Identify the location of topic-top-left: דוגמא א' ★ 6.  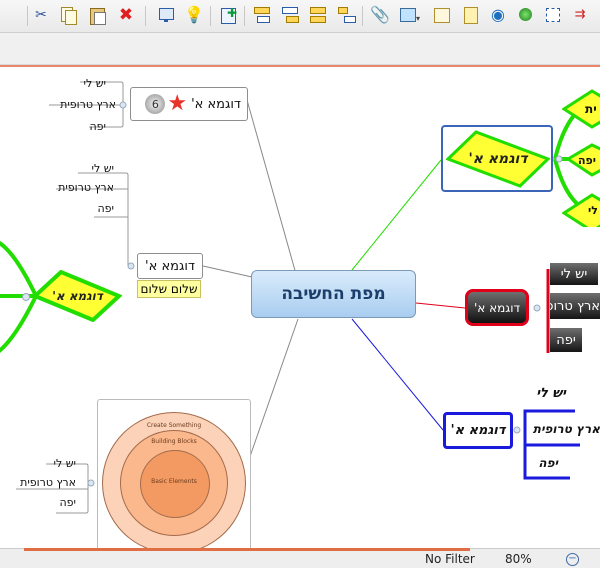
(189, 104).